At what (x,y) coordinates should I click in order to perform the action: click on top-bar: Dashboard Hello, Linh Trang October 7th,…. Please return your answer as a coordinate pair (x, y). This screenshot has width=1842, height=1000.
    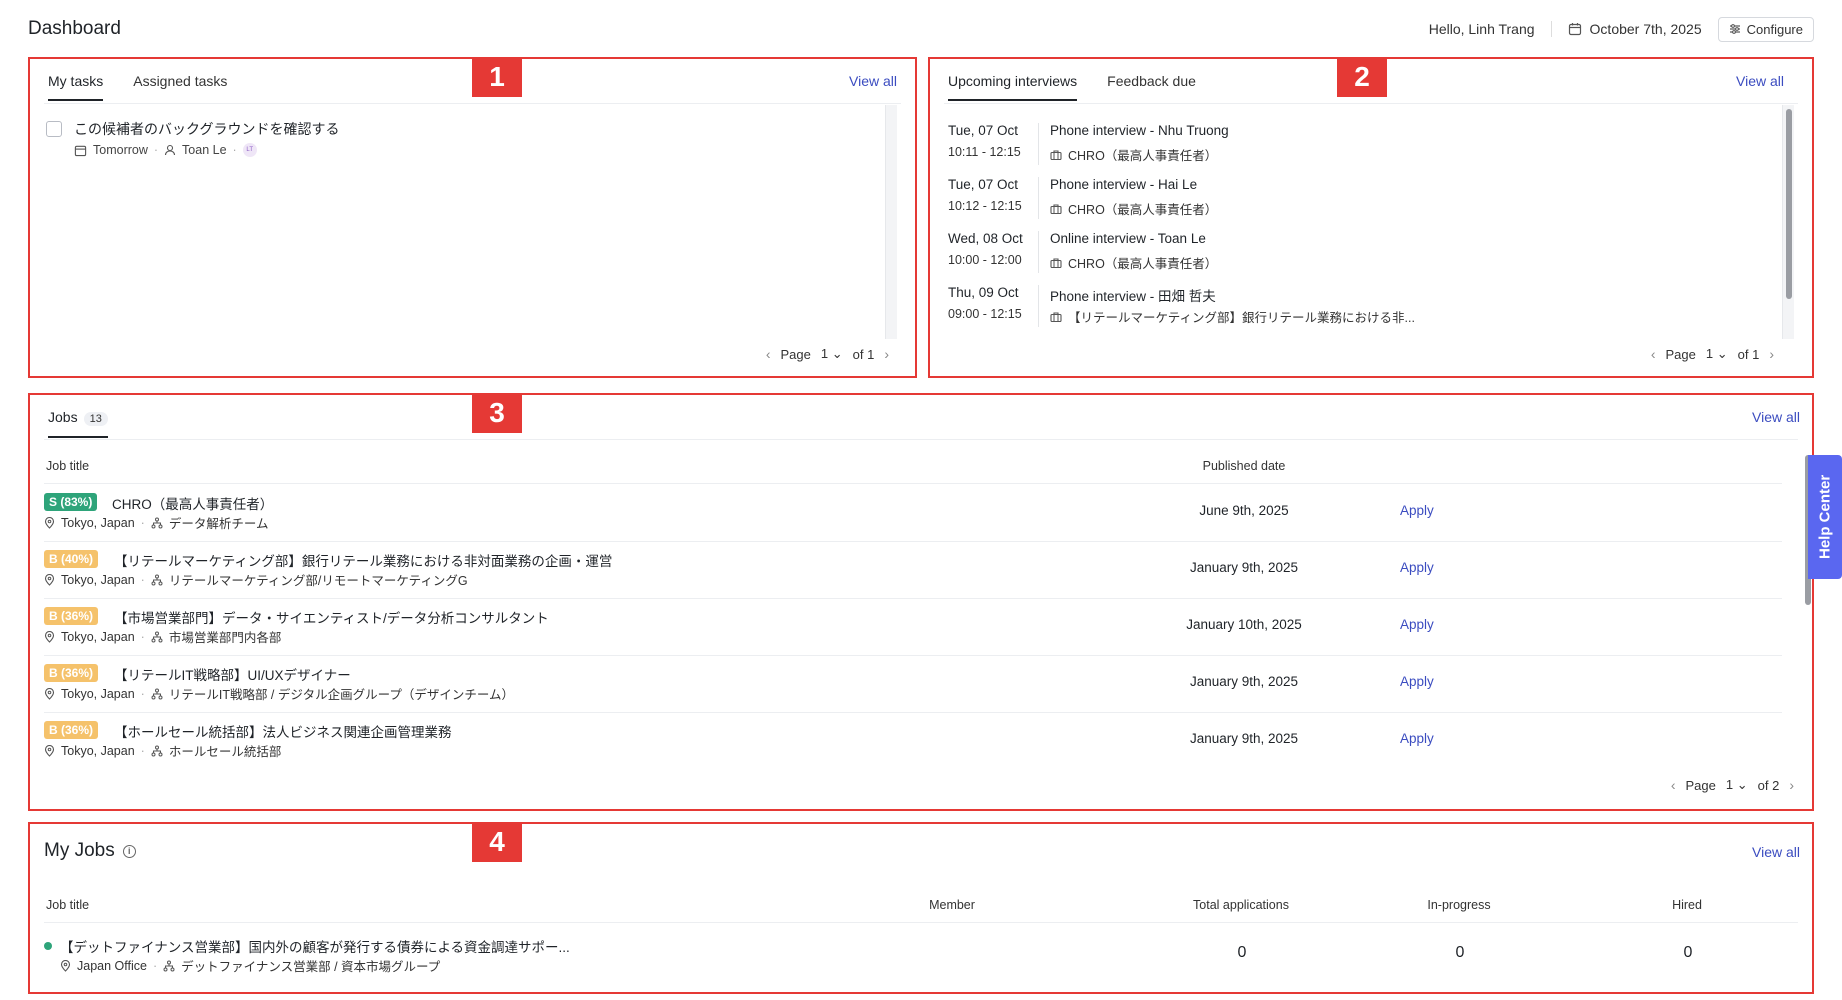
    Looking at the image, I should click on (921, 29).